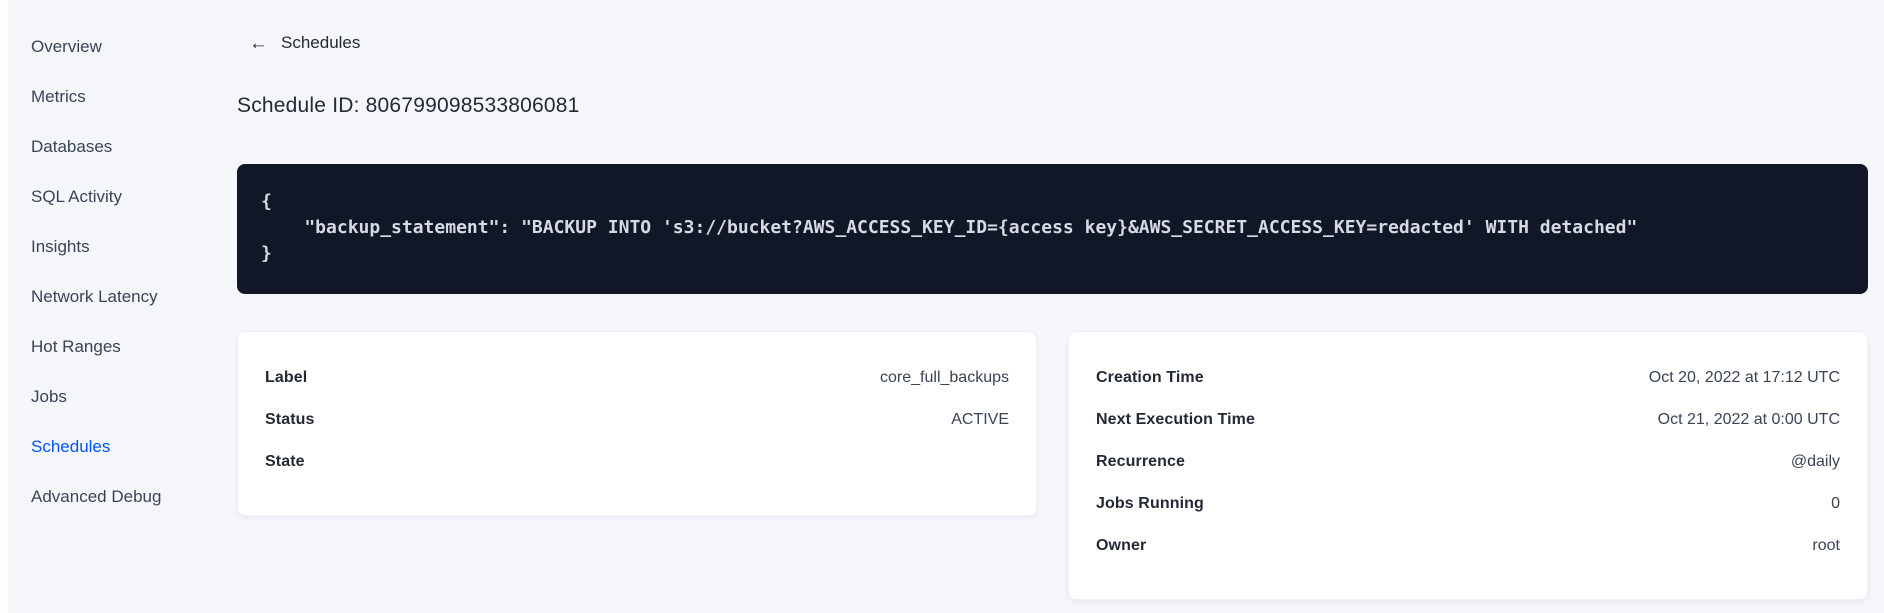  What do you see at coordinates (1748, 419) in the screenshot?
I see `row-value: Oct 21, 2022 at 0:00 UTC` at bounding box center [1748, 419].